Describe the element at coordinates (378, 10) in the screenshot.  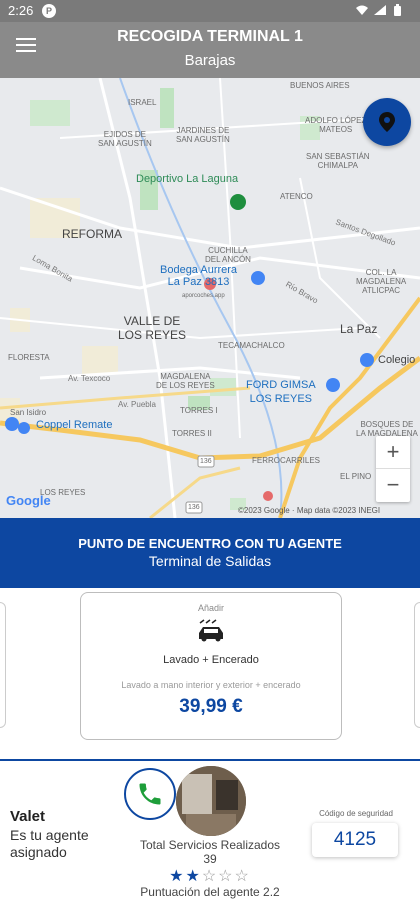
I see `wifi-signal-battery-icon` at that location.